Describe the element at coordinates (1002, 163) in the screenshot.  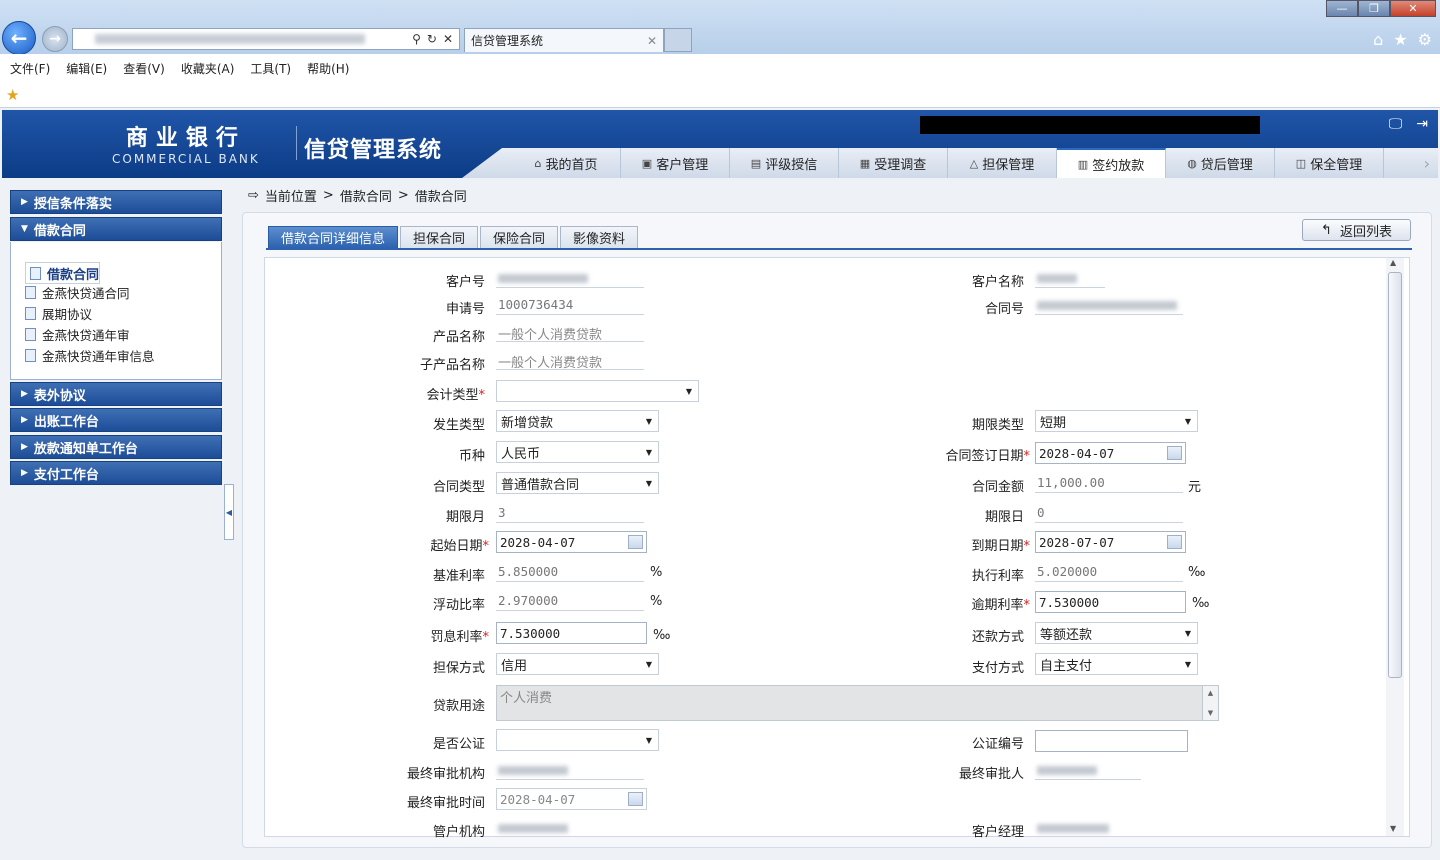
I see `nav-guarantee: △ 担保管理` at that location.